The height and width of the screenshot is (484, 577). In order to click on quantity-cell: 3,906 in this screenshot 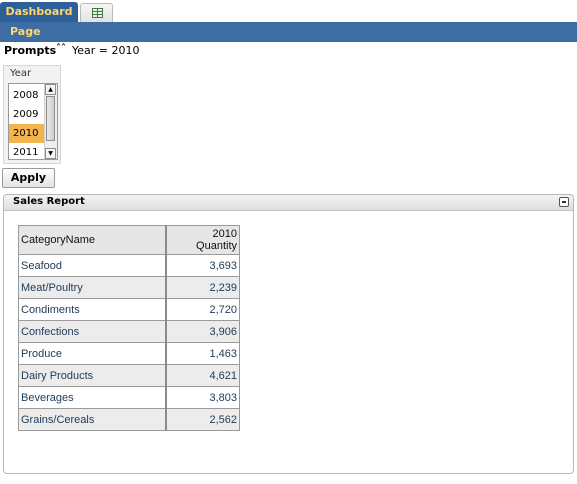, I will do `click(202, 331)`.